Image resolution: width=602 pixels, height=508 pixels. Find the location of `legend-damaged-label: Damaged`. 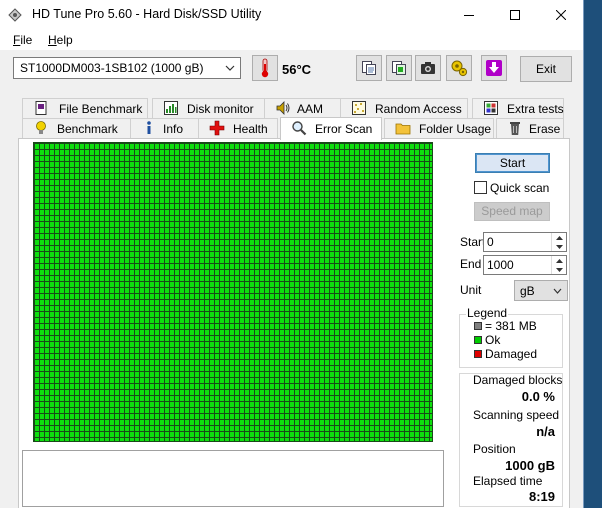

legend-damaged-label: Damaged is located at coordinates (511, 354).